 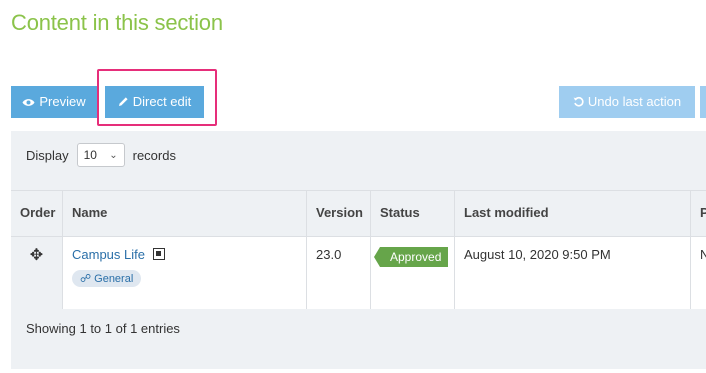 I want to click on status-badge: Approved, so click(x=411, y=257).